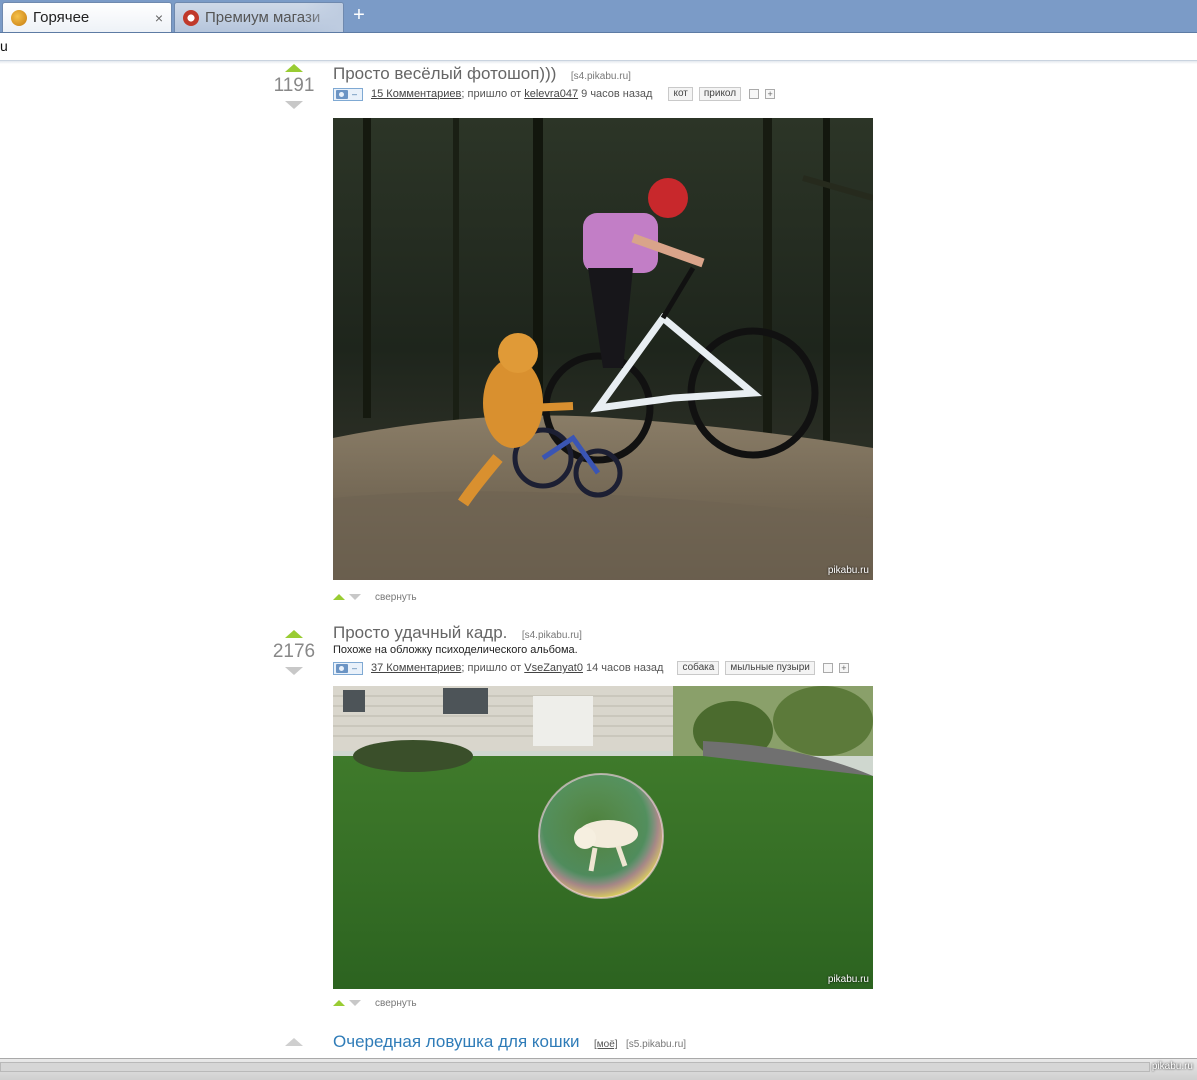  I want to click on new-tab-button: +, so click(359, 15).